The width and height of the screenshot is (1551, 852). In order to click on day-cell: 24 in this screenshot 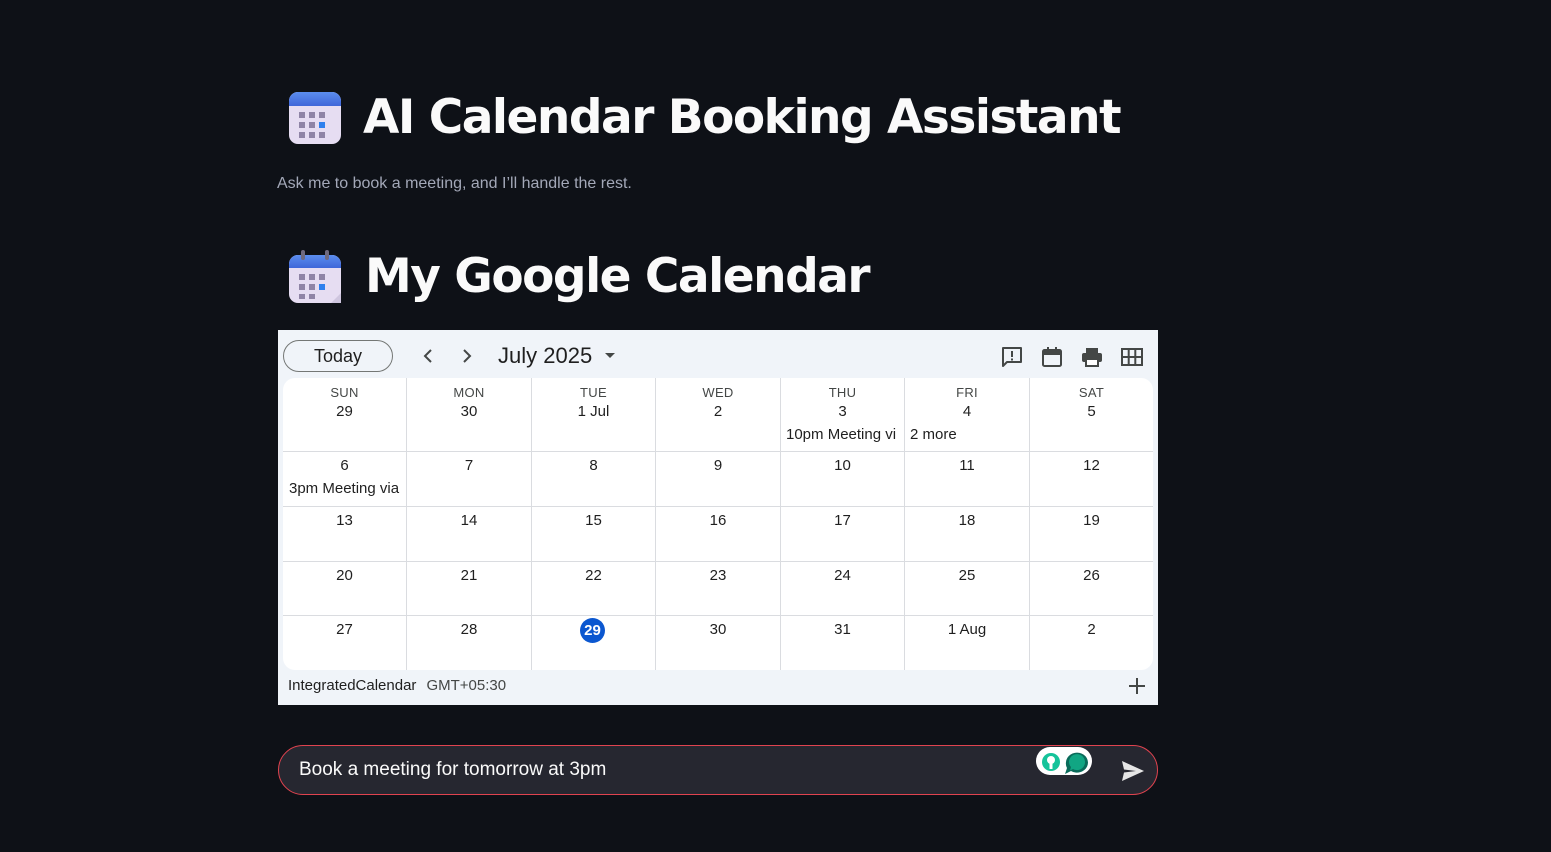, I will do `click(843, 589)`.